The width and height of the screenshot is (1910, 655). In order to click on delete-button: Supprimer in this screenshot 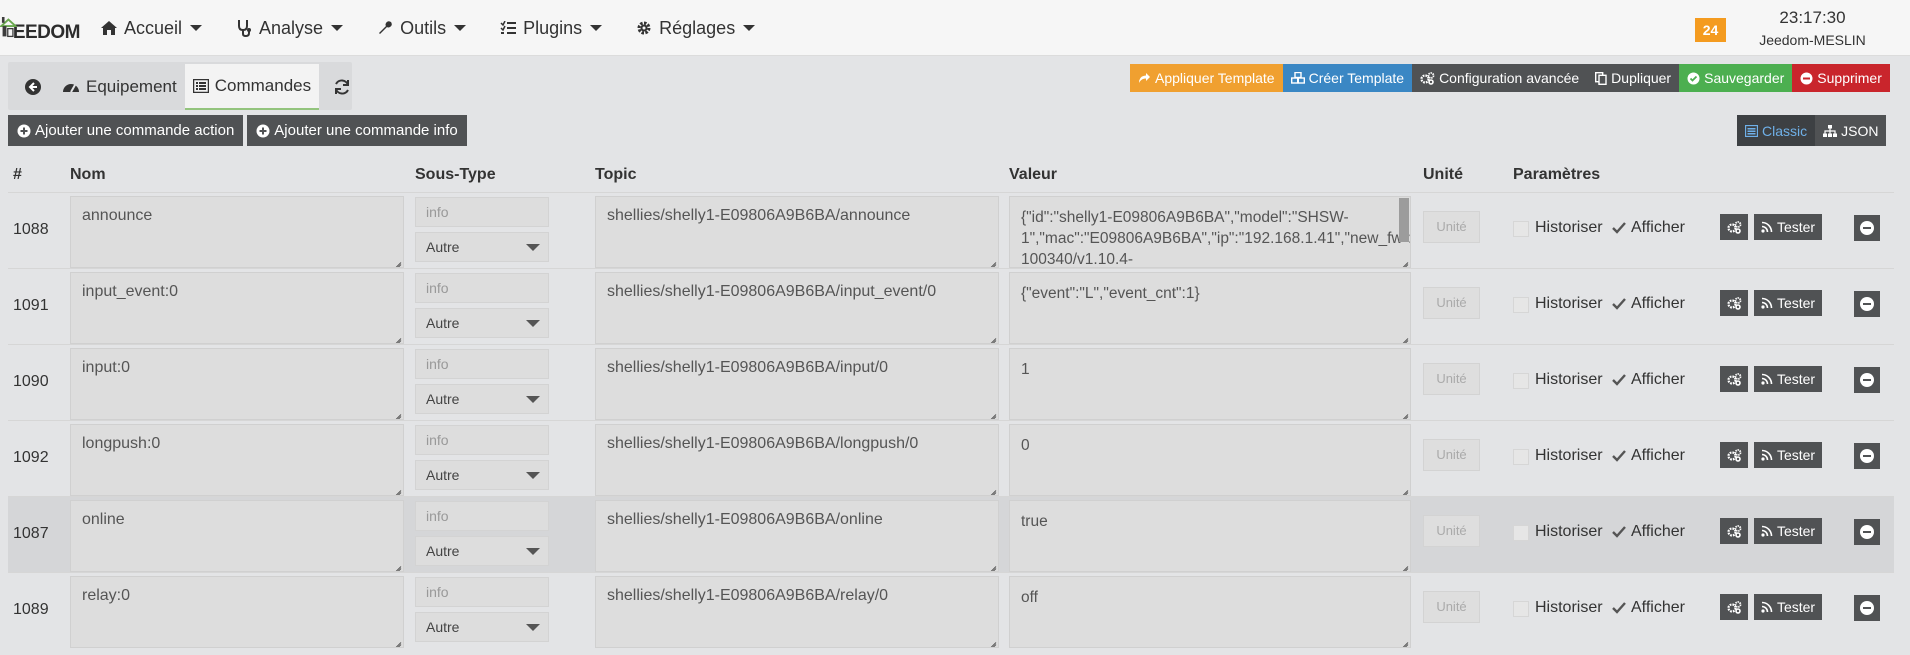, I will do `click(1841, 78)`.